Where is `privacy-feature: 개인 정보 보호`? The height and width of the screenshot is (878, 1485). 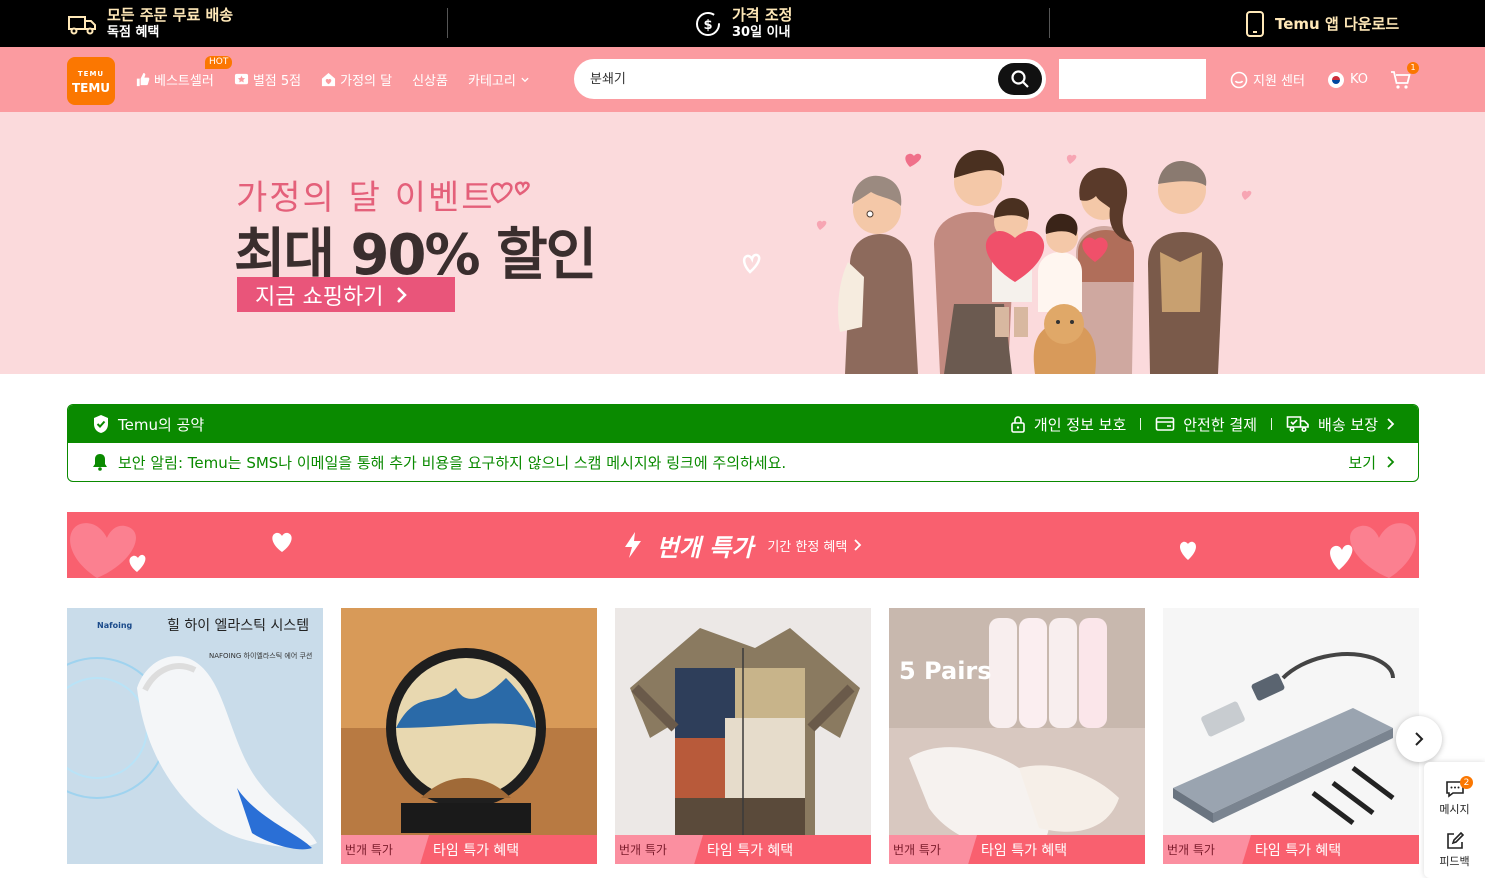 privacy-feature: 개인 정보 보호 is located at coordinates (1068, 424).